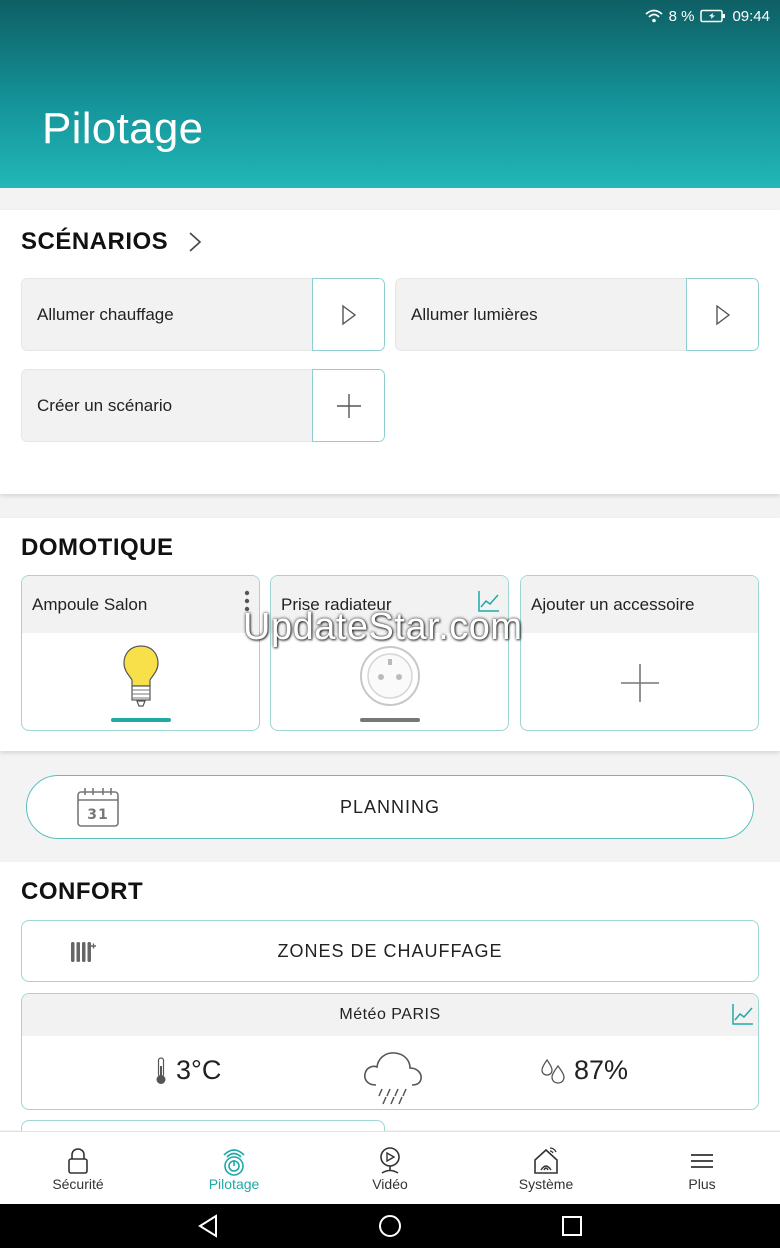  I want to click on calendar-icon: 31, so click(98, 807).